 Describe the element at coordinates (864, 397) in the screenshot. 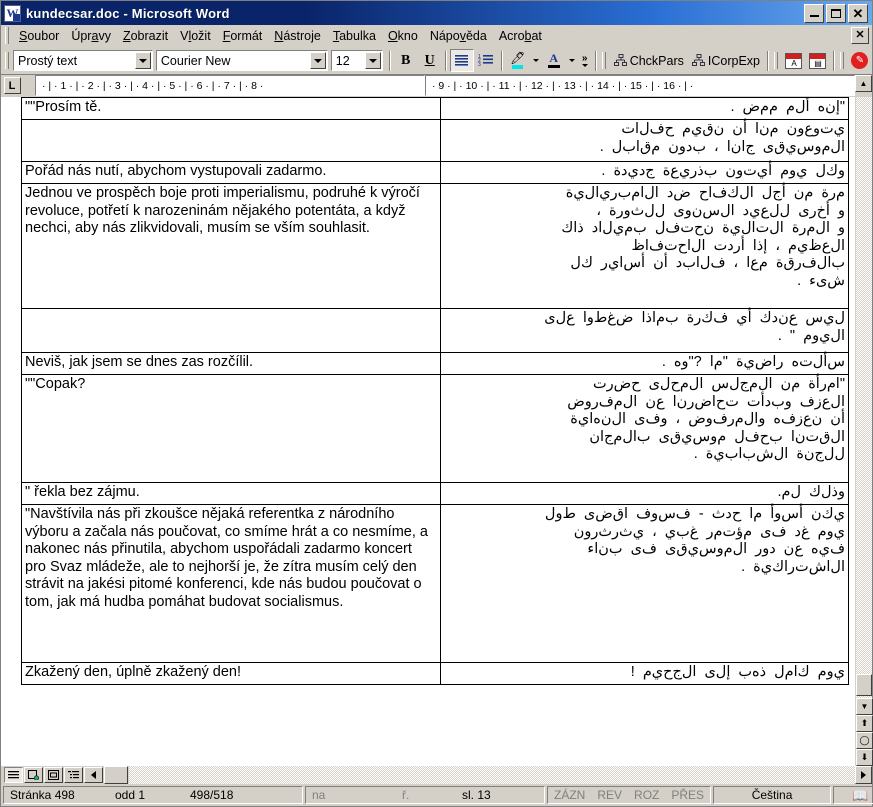

I see `vscroll-track` at that location.